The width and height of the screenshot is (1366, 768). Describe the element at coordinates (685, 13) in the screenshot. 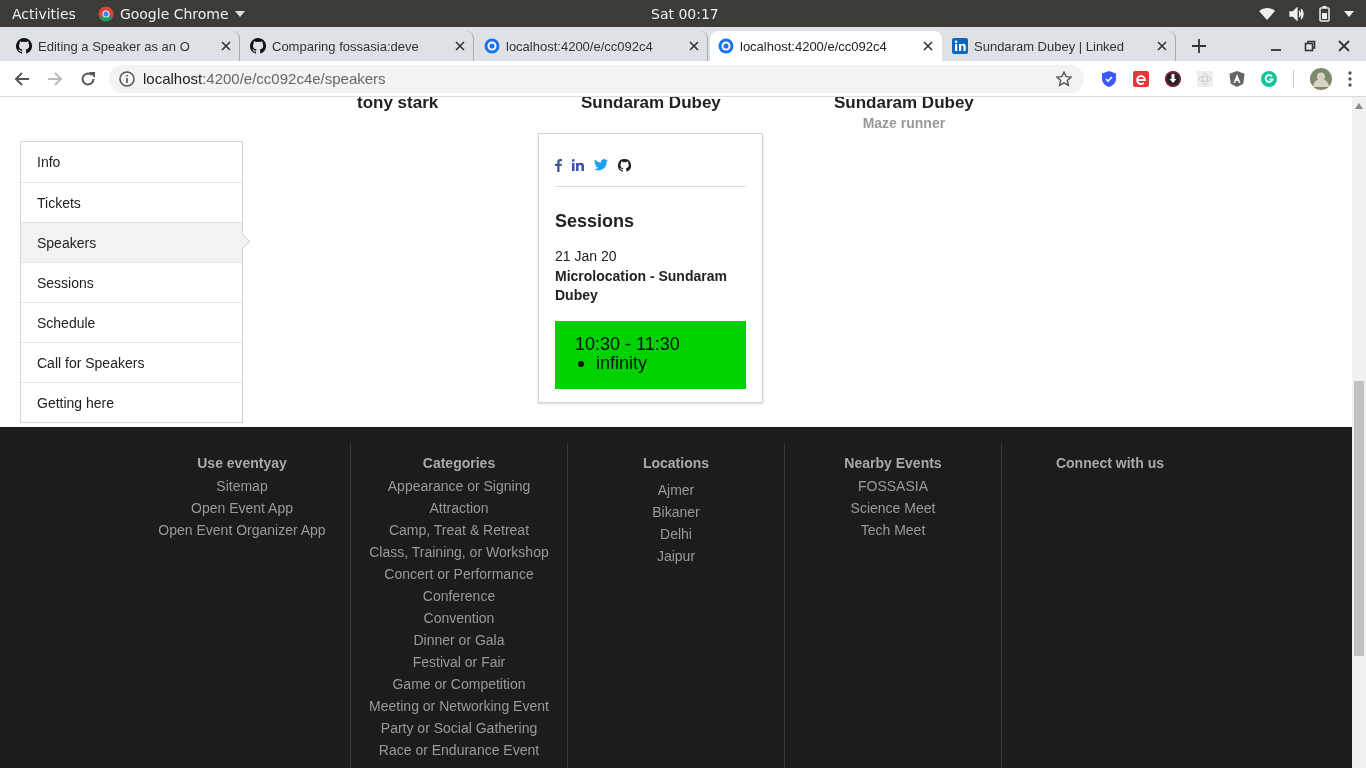

I see `clock: Sat 00:17` at that location.